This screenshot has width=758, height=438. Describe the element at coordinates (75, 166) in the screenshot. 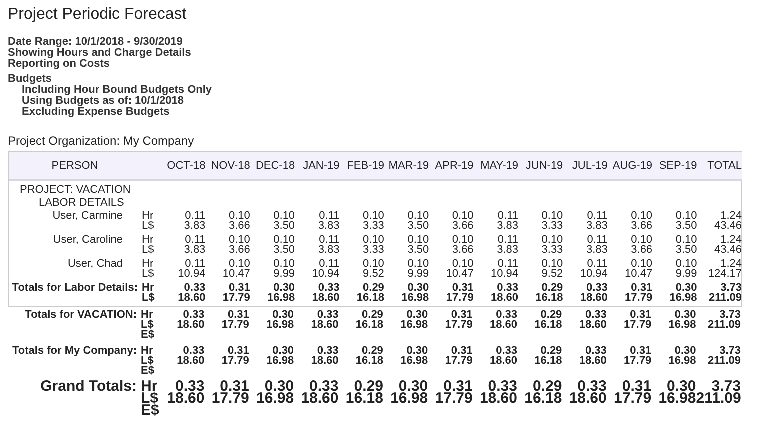

I see `column-header: PERSON` at that location.